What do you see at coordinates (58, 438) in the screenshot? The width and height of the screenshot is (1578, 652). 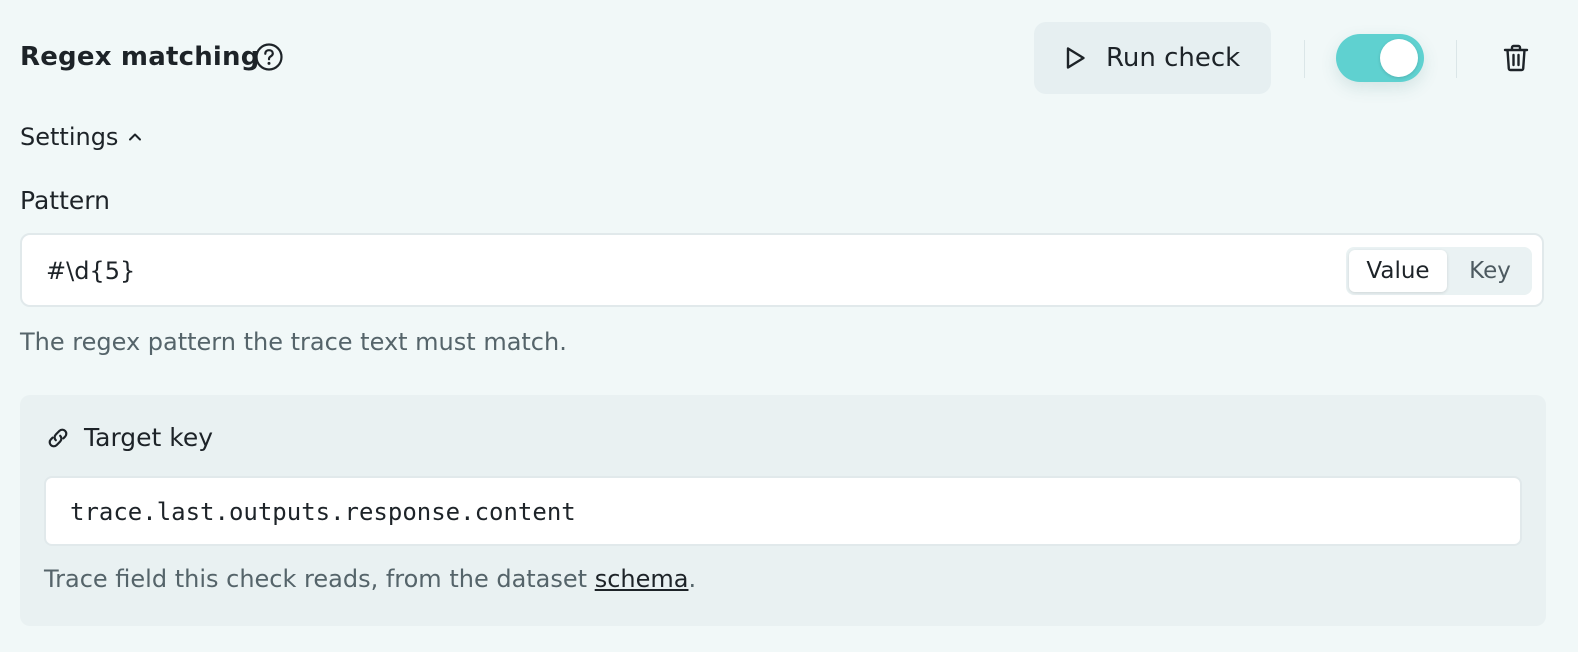 I see `link-icon` at bounding box center [58, 438].